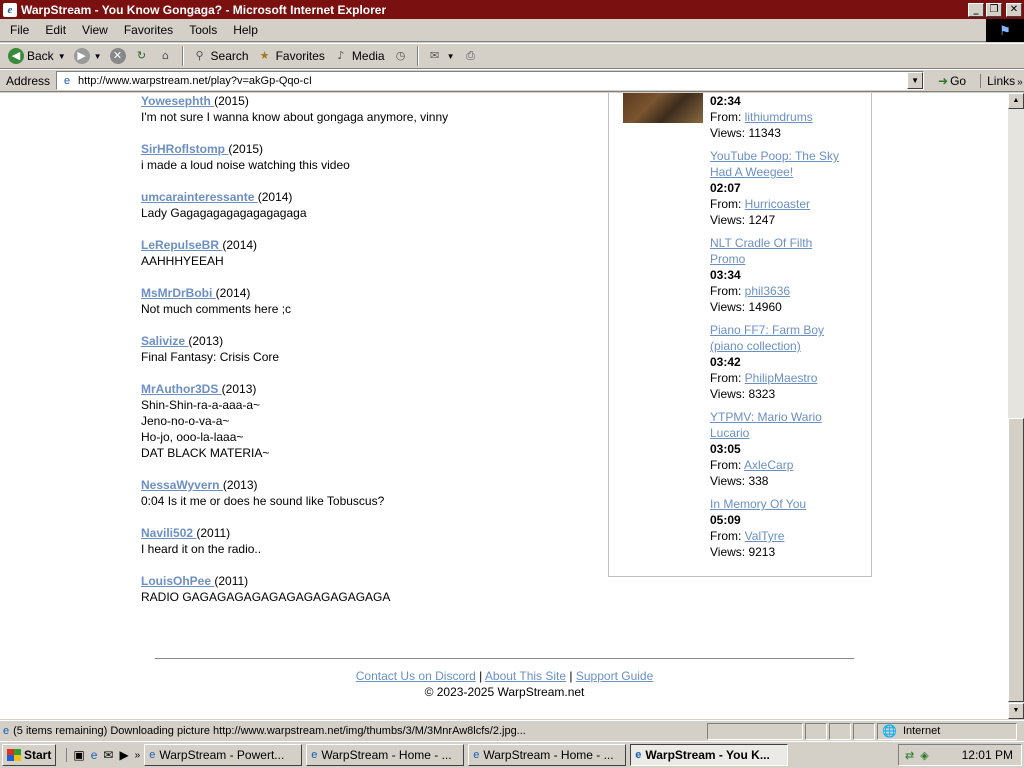  Describe the element at coordinates (745, 133) in the screenshot. I see `view-count: Views: 11343` at that location.